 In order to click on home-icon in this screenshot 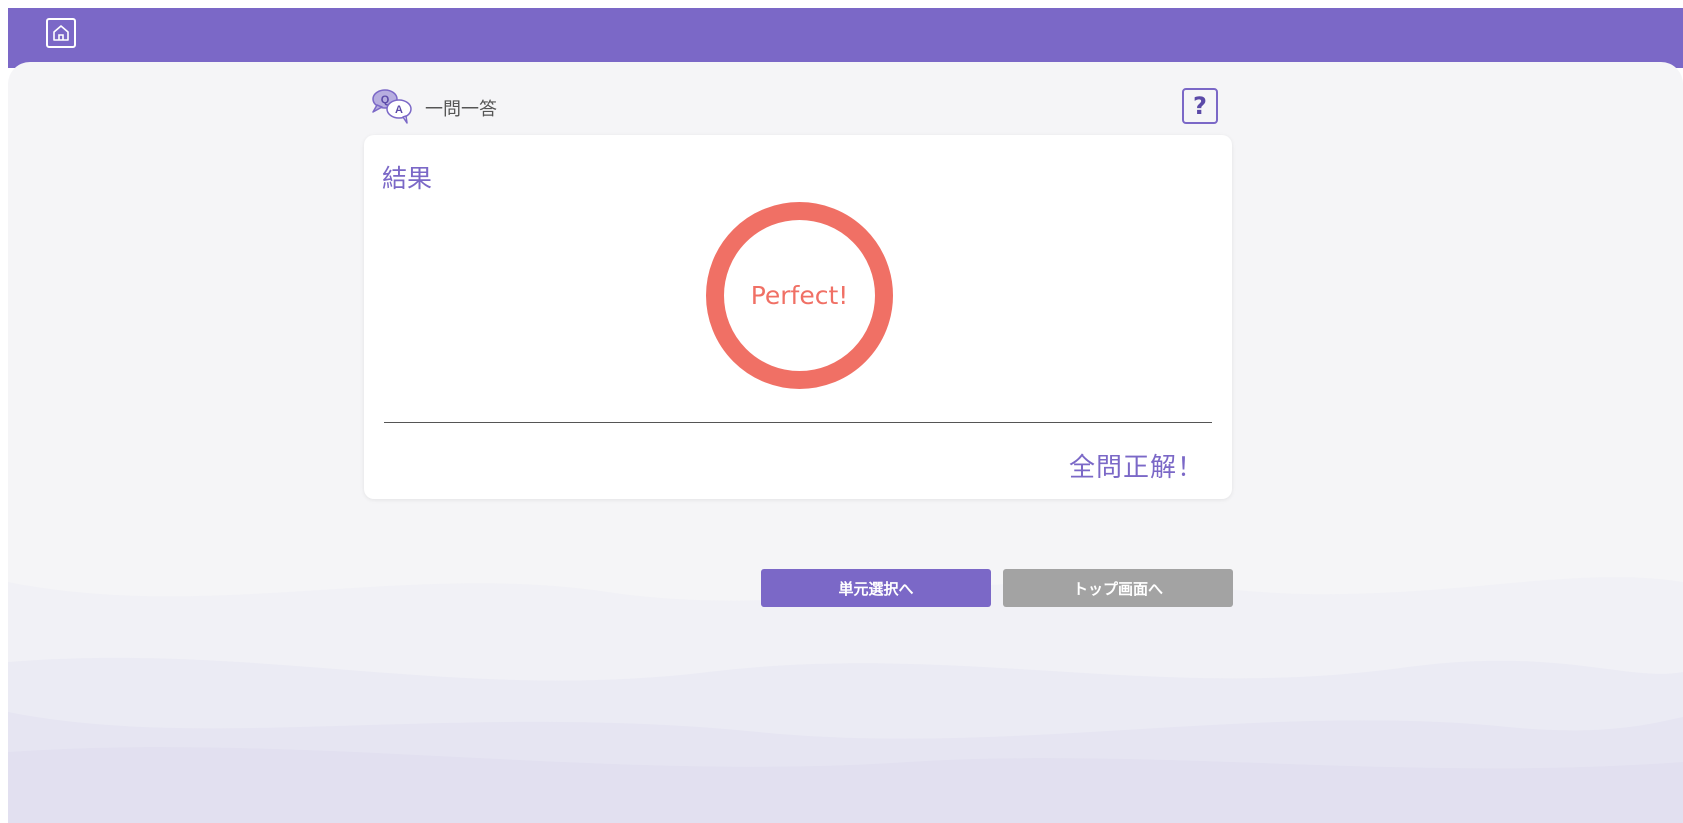, I will do `click(61, 33)`.